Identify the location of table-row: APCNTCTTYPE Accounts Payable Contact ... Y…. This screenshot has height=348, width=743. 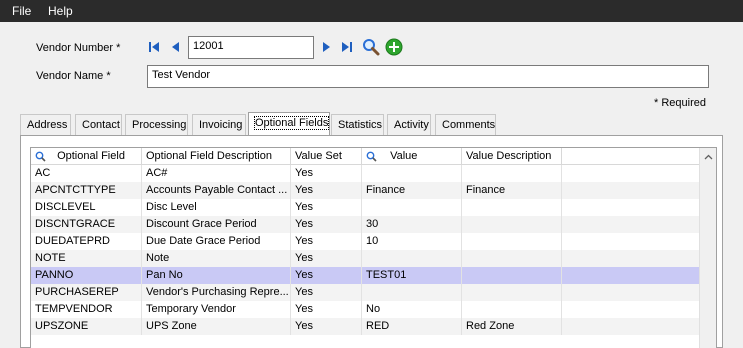
(366, 190).